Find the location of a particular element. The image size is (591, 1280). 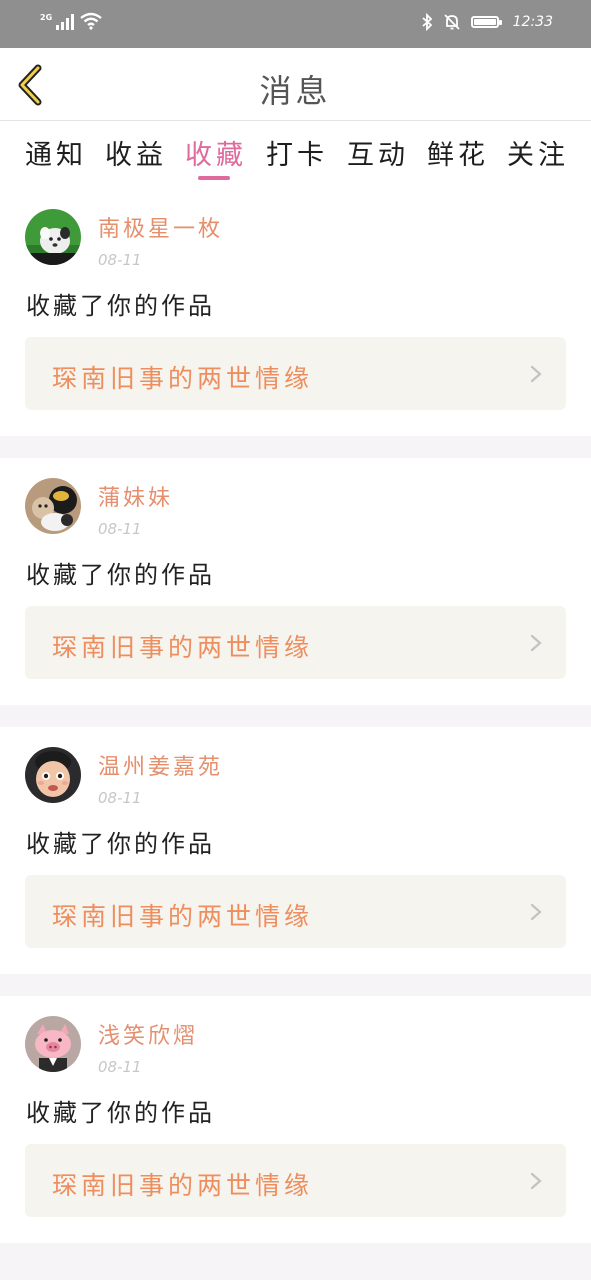

clock: 12:33 is located at coordinates (532, 22).